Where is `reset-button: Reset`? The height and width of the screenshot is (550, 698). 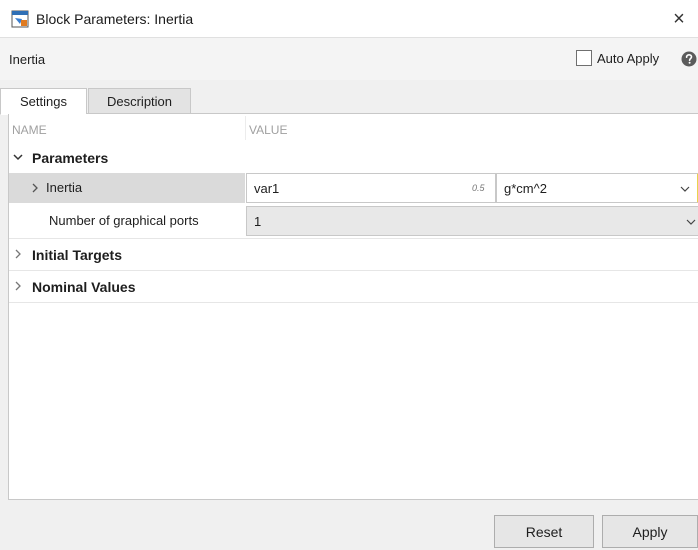 reset-button: Reset is located at coordinates (544, 531).